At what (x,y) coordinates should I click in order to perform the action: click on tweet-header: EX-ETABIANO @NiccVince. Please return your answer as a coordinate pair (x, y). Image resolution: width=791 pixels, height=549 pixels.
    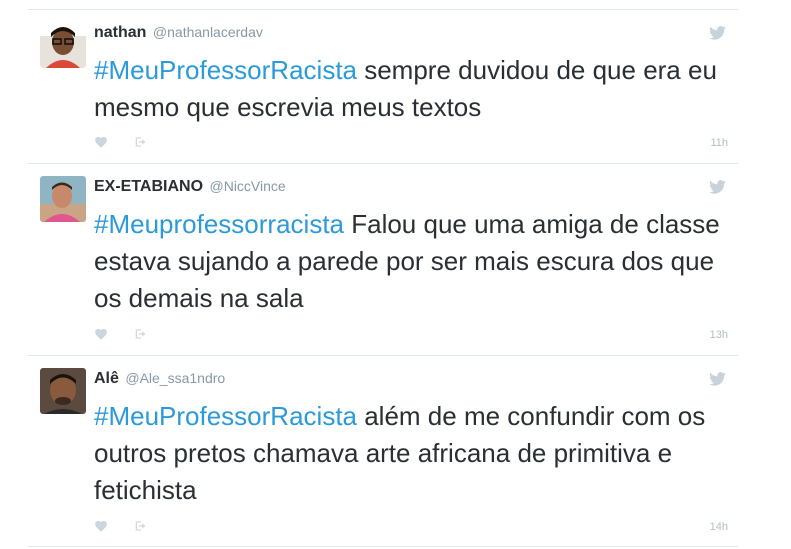
    Looking at the image, I should click on (190, 187).